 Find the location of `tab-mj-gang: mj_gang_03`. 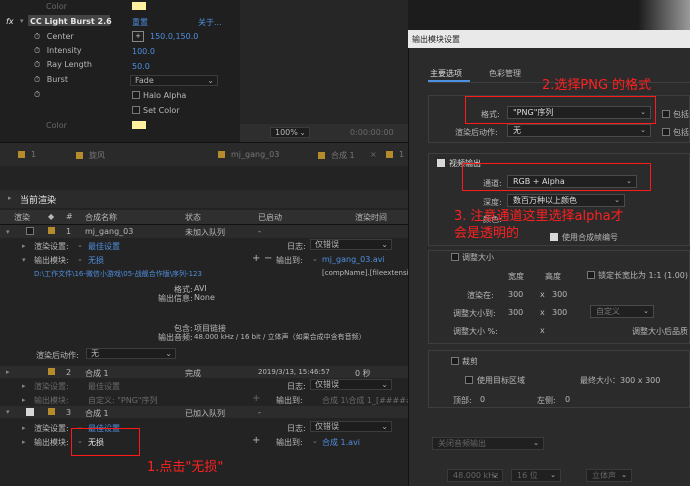

tab-mj-gang: mj_gang_03 is located at coordinates (248, 154).